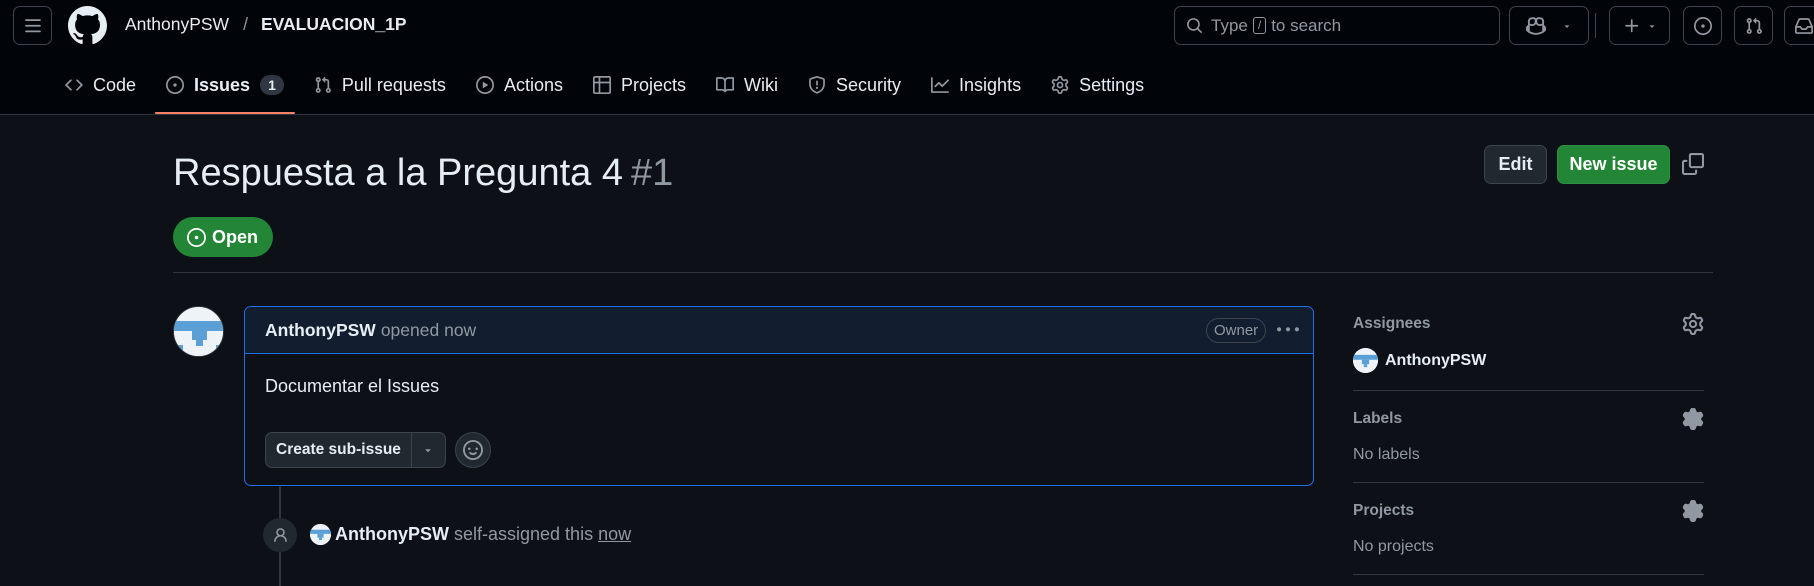 The width and height of the screenshot is (1814, 586). I want to click on tab-insights: Insights, so click(976, 85).